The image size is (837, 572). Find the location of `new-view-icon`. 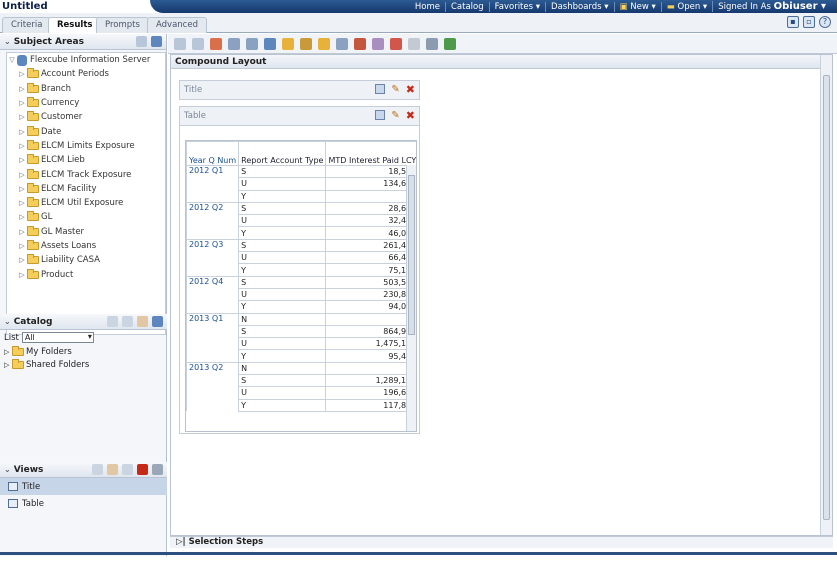

new-view-icon is located at coordinates (288, 43).